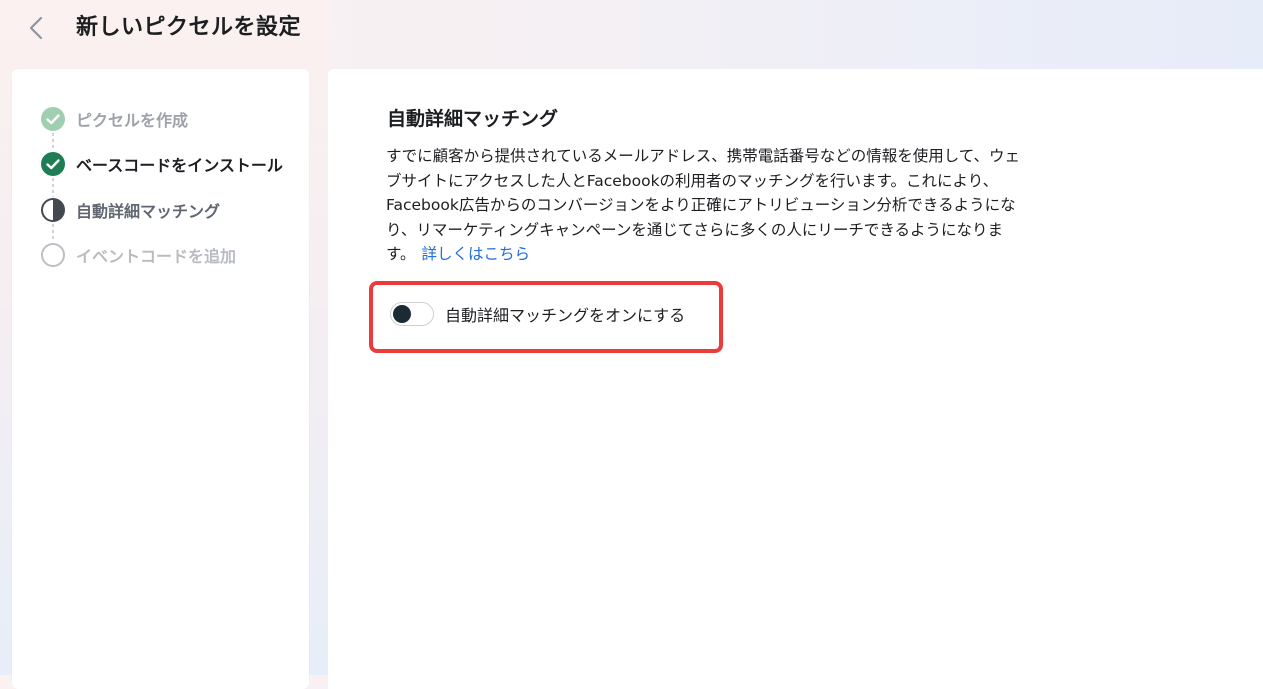 The width and height of the screenshot is (1263, 689). What do you see at coordinates (401, 254) in the screenshot?
I see `description-line: す。` at bounding box center [401, 254].